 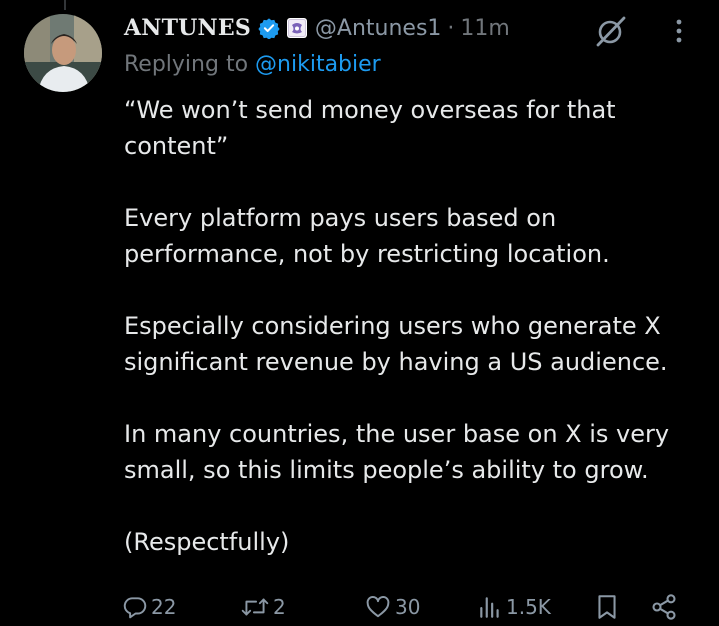 What do you see at coordinates (484, 28) in the screenshot?
I see `timestamp: 11m` at bounding box center [484, 28].